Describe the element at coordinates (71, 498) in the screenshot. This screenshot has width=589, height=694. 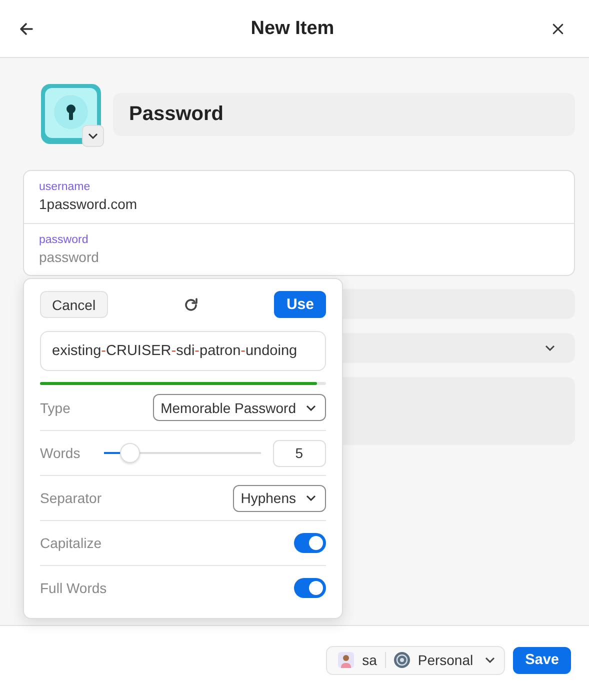
I see `option-label: Separator` at that location.